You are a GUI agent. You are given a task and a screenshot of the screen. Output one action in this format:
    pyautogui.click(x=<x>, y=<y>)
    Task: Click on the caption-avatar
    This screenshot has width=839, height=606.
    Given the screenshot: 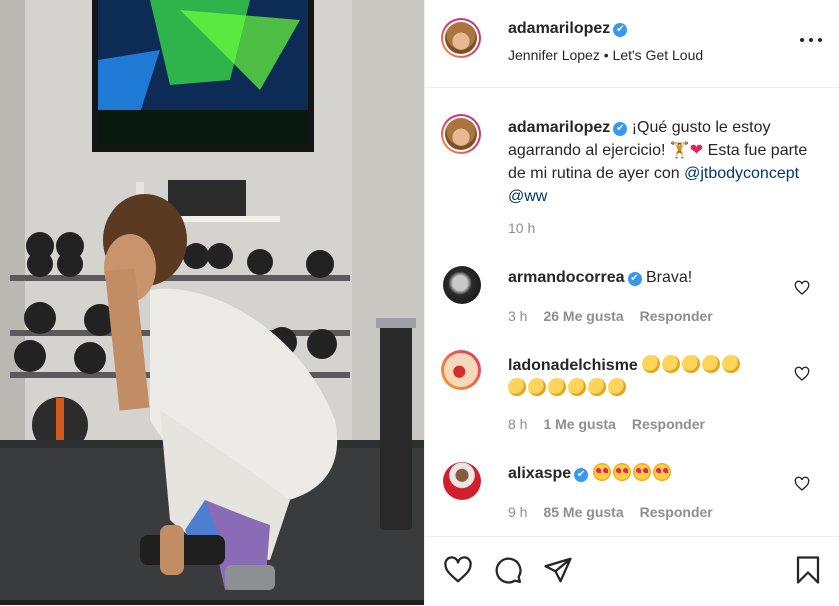 What is the action you would take?
    pyautogui.click(x=461, y=134)
    